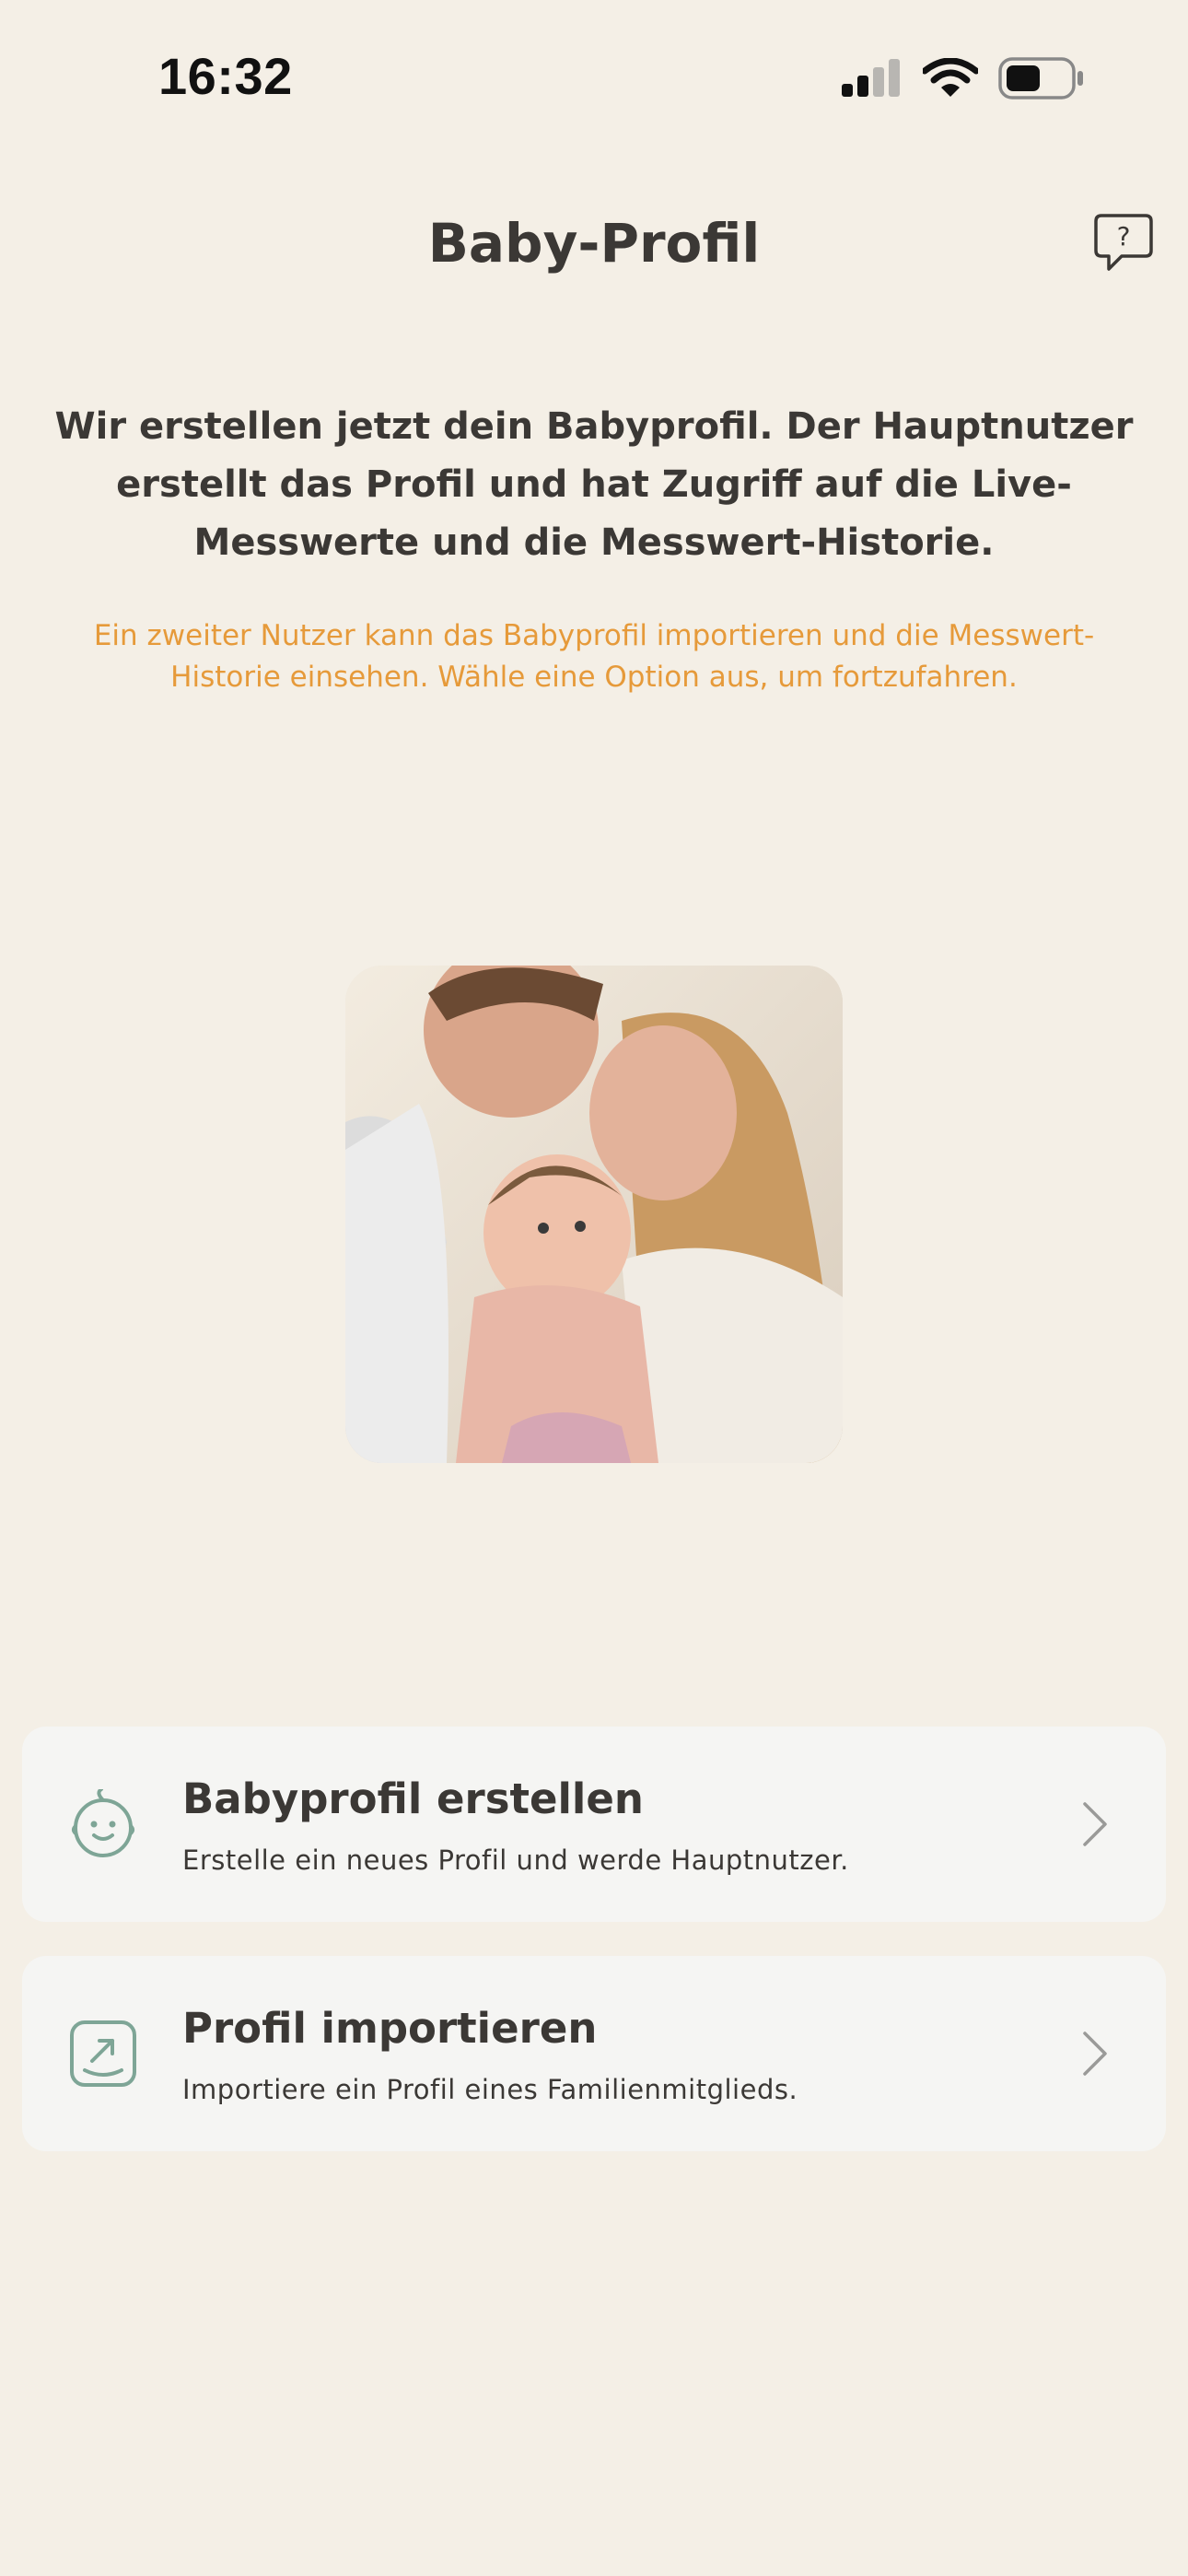 The image size is (1188, 2576). I want to click on status-time: 16:32, so click(225, 76).